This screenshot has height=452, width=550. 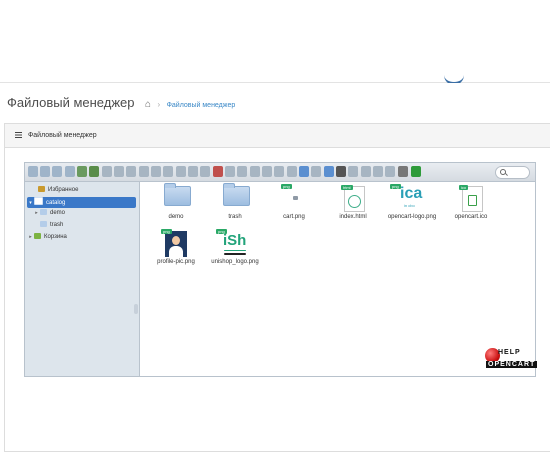 I want to click on download-icon, so click(x=94, y=171).